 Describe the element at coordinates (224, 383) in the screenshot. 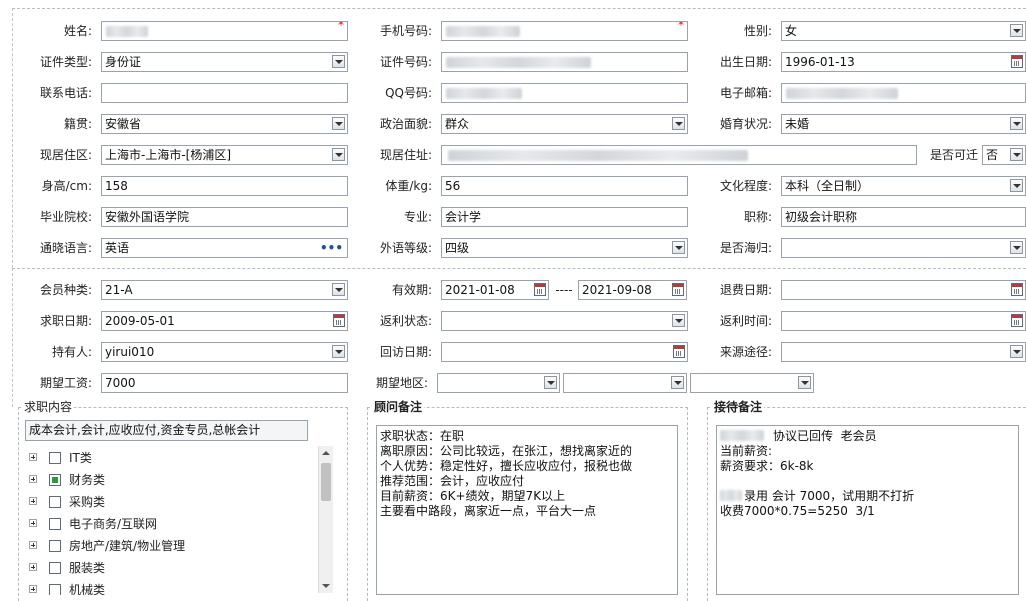

I see `expected-salary-input: 7000` at that location.